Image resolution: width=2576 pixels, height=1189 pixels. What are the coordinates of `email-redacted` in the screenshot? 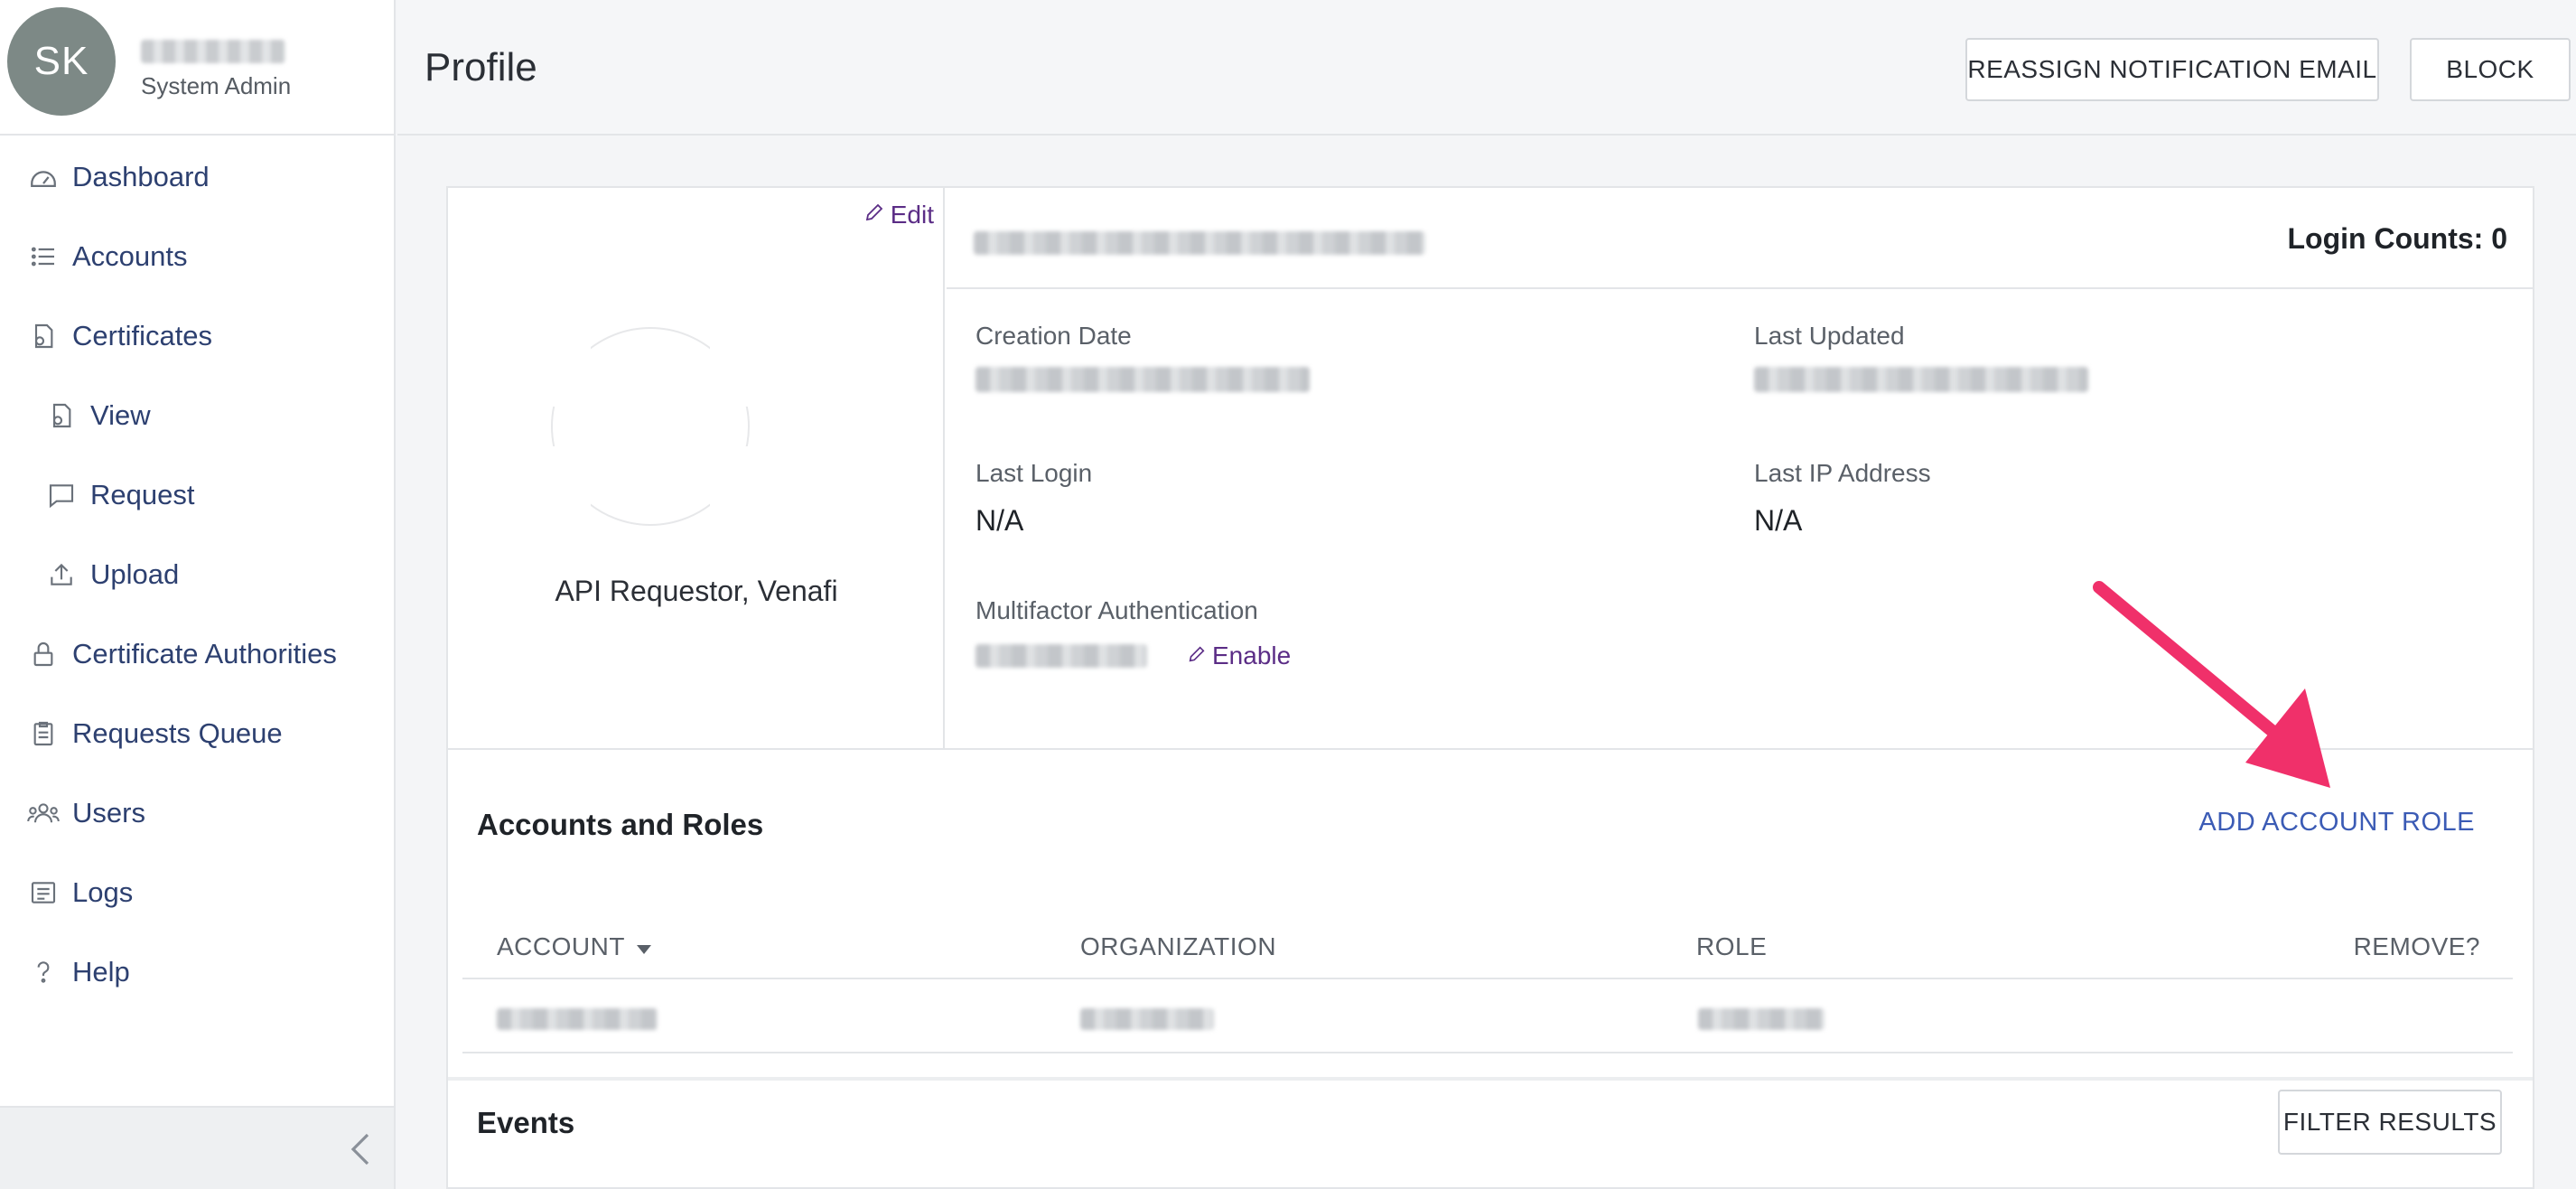 It's located at (1199, 243).